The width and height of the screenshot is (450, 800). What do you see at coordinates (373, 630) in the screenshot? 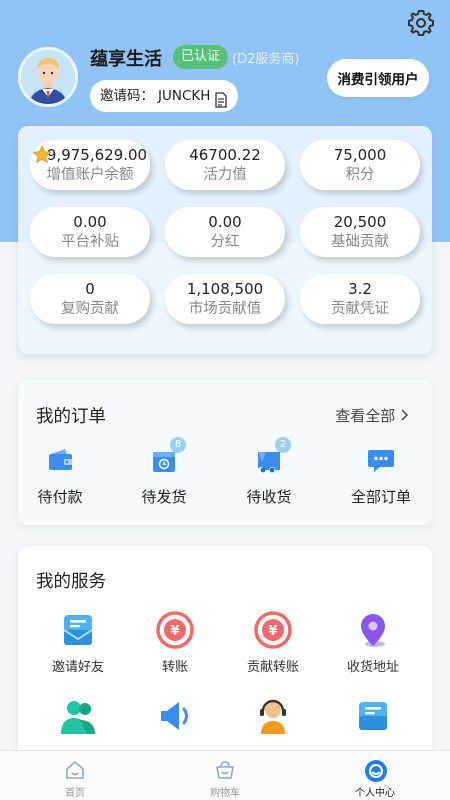
I see `location-icon` at bounding box center [373, 630].